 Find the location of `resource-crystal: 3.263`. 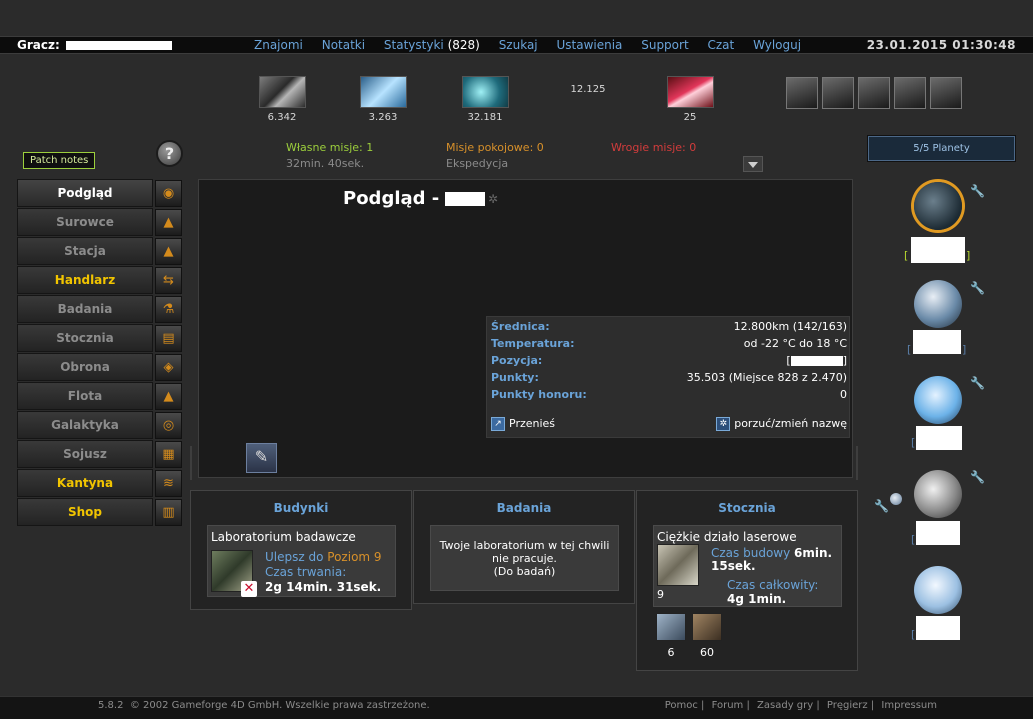

resource-crystal: 3.263 is located at coordinates (383, 99).